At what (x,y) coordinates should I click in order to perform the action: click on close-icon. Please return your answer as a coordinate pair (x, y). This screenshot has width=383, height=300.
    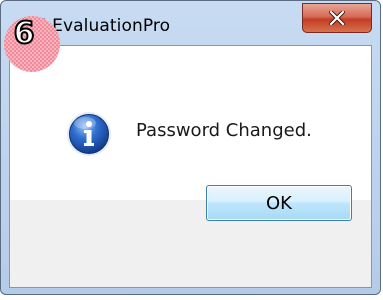
    Looking at the image, I should click on (337, 18).